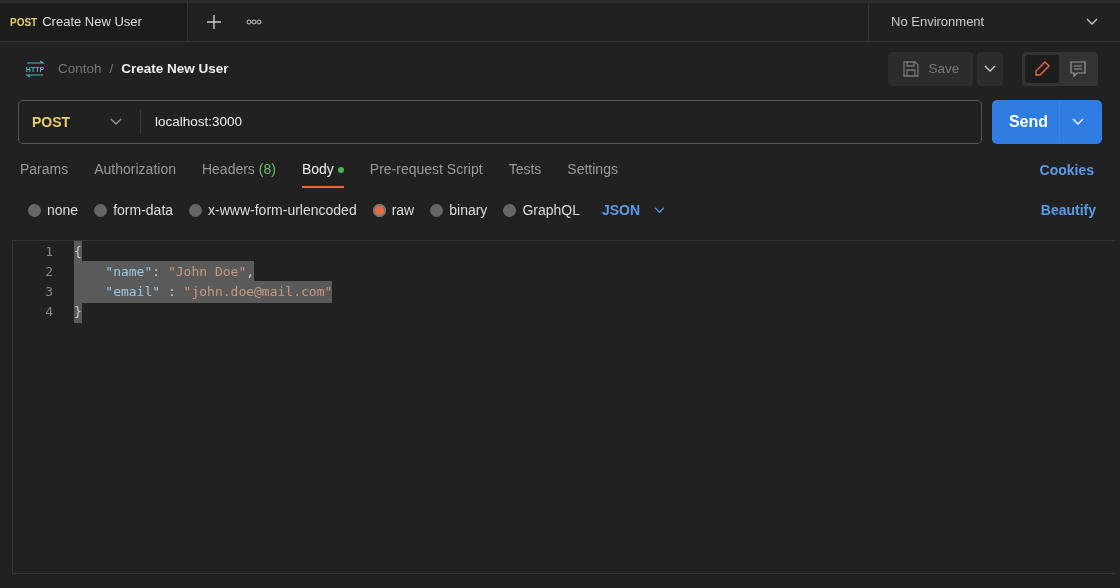 The width and height of the screenshot is (1120, 588). I want to click on request-tab: Tests, so click(525, 170).